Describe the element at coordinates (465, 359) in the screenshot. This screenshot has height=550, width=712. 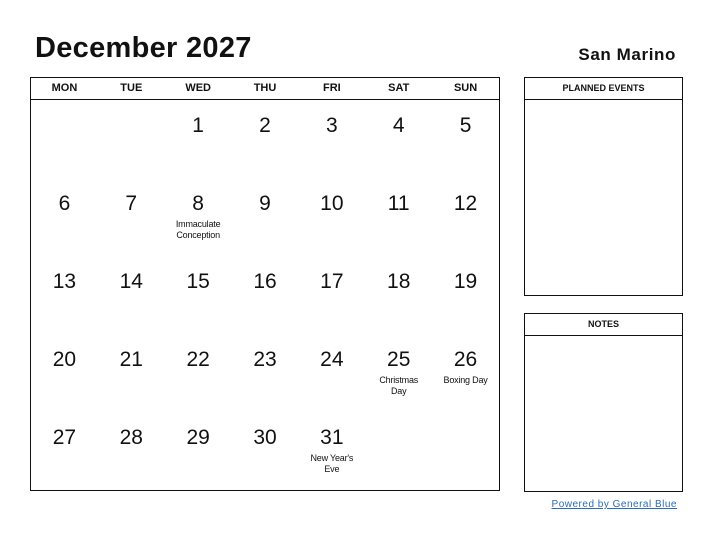
I see `day-number: 26` at that location.